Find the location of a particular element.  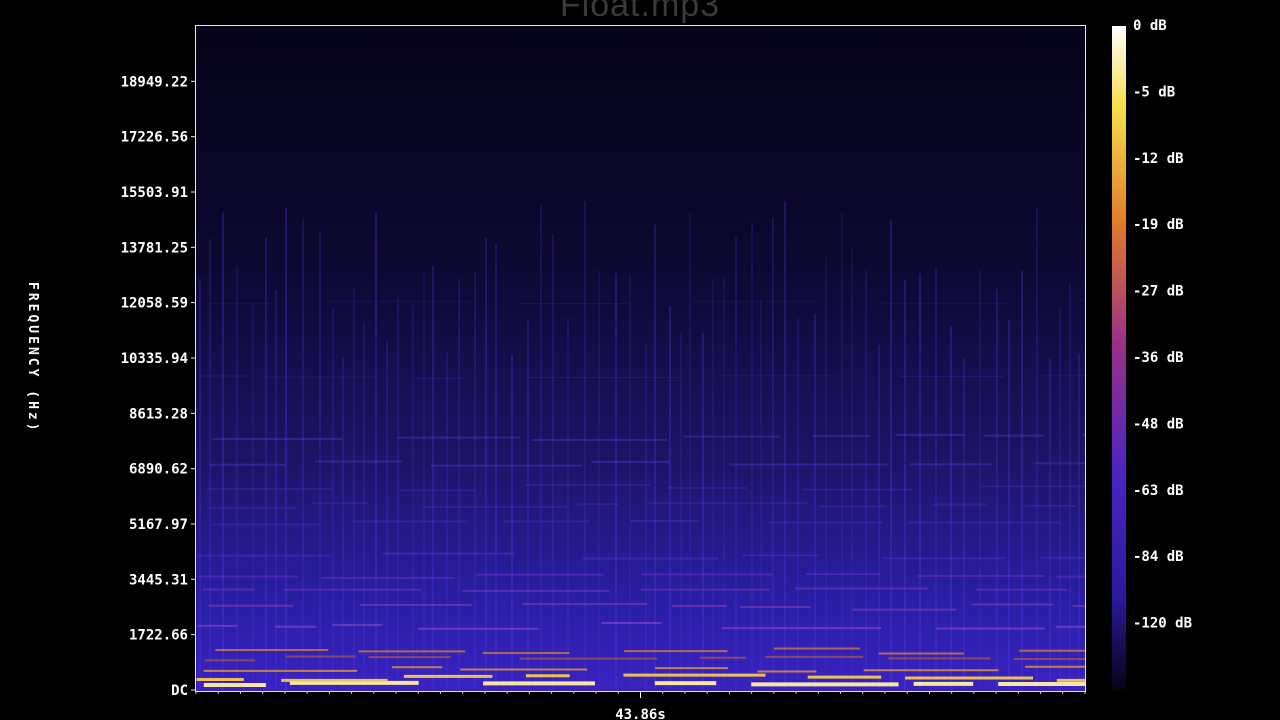

y-tick-label: 12058.59 is located at coordinates (154, 304).